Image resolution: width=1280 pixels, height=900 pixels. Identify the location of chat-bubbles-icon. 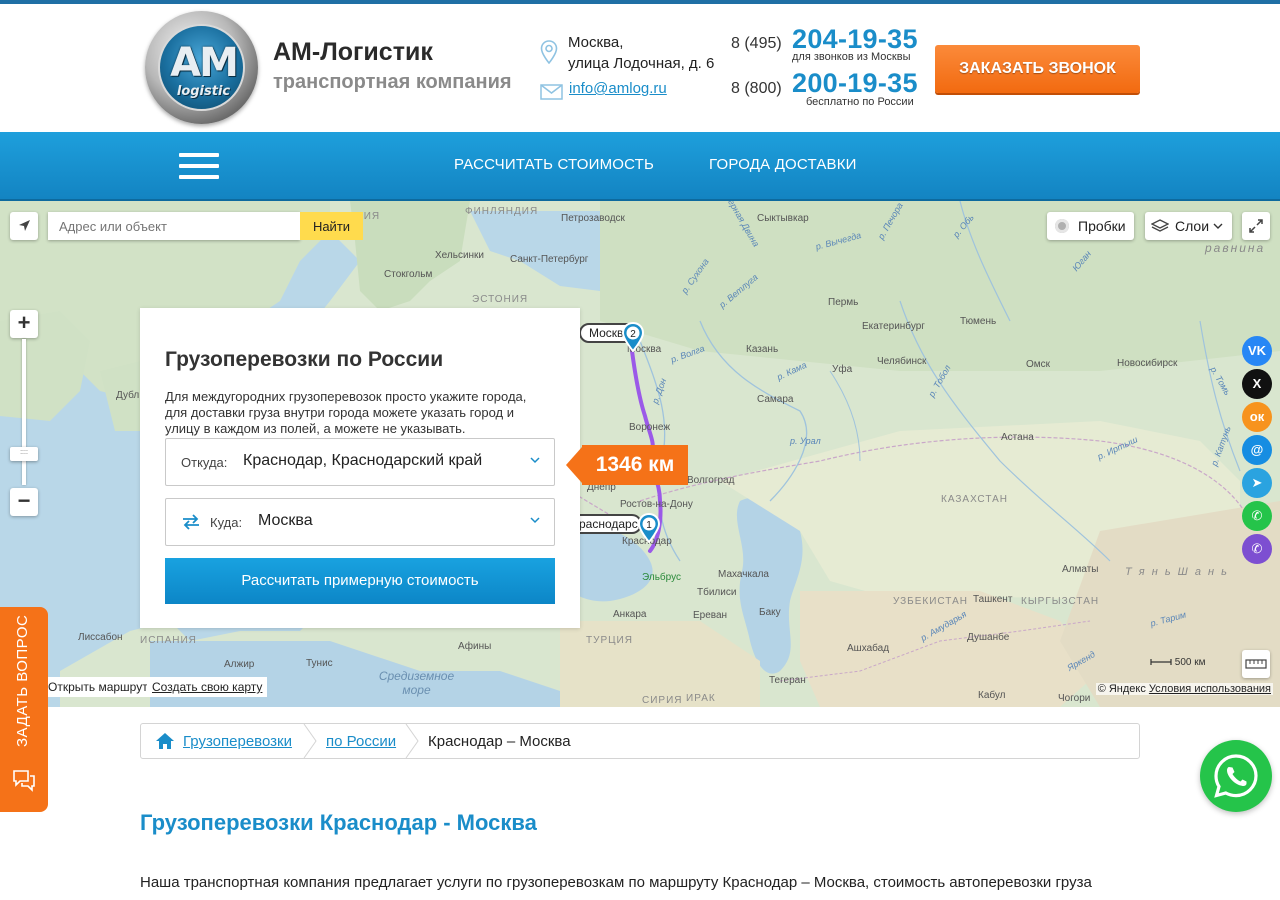
(24, 781).